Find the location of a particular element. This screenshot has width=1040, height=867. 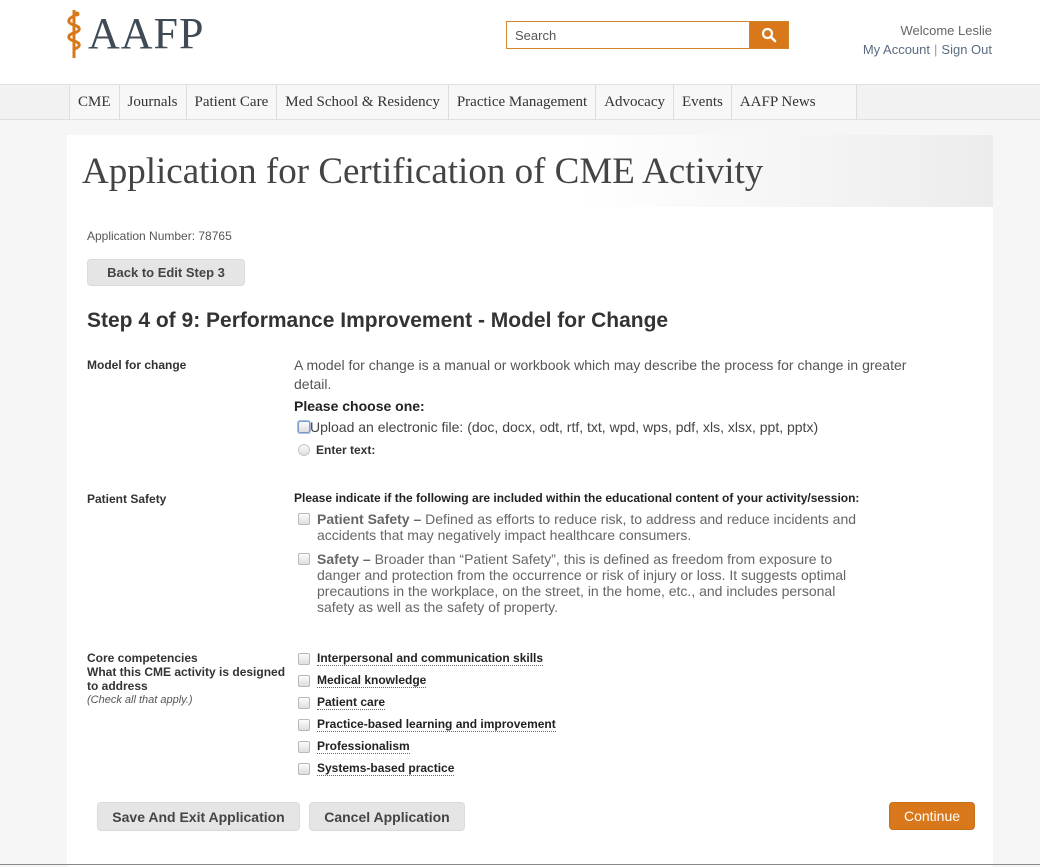

competency-professionalism-checkbox is located at coordinates (304, 746).